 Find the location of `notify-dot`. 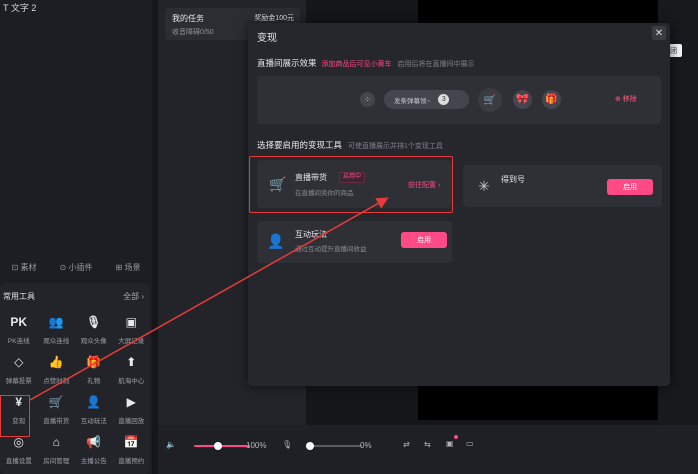

notify-dot is located at coordinates (456, 437).